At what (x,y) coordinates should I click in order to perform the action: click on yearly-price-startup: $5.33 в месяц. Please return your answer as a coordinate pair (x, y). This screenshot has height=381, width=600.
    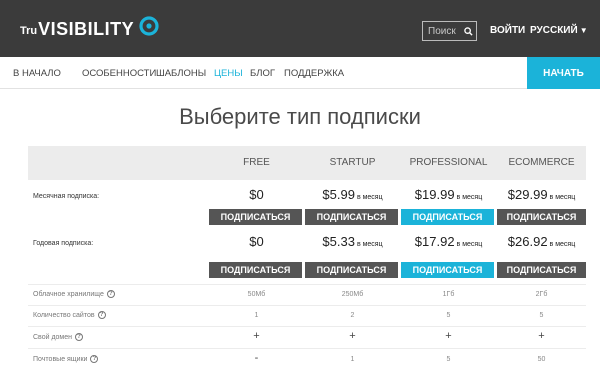
    Looking at the image, I should click on (352, 241).